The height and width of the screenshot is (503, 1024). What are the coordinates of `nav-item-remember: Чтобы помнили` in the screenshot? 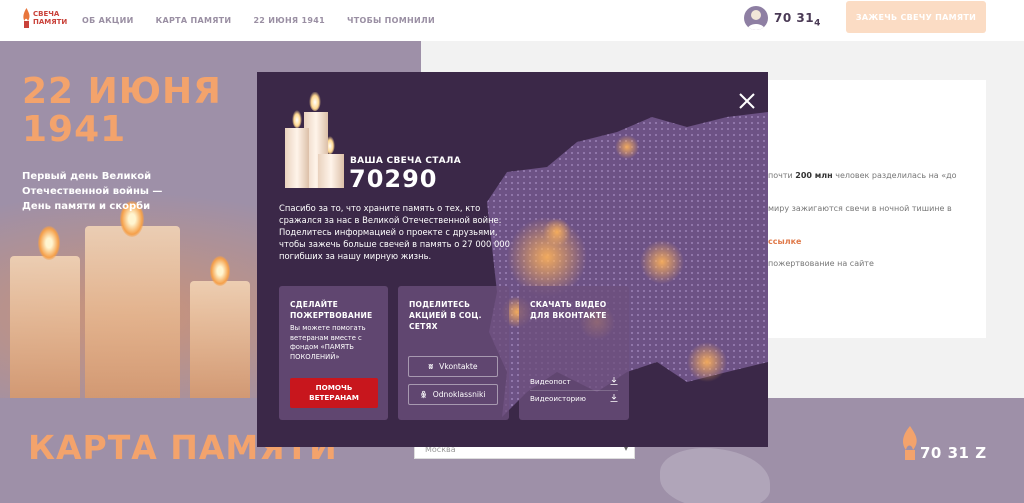 It's located at (391, 20).